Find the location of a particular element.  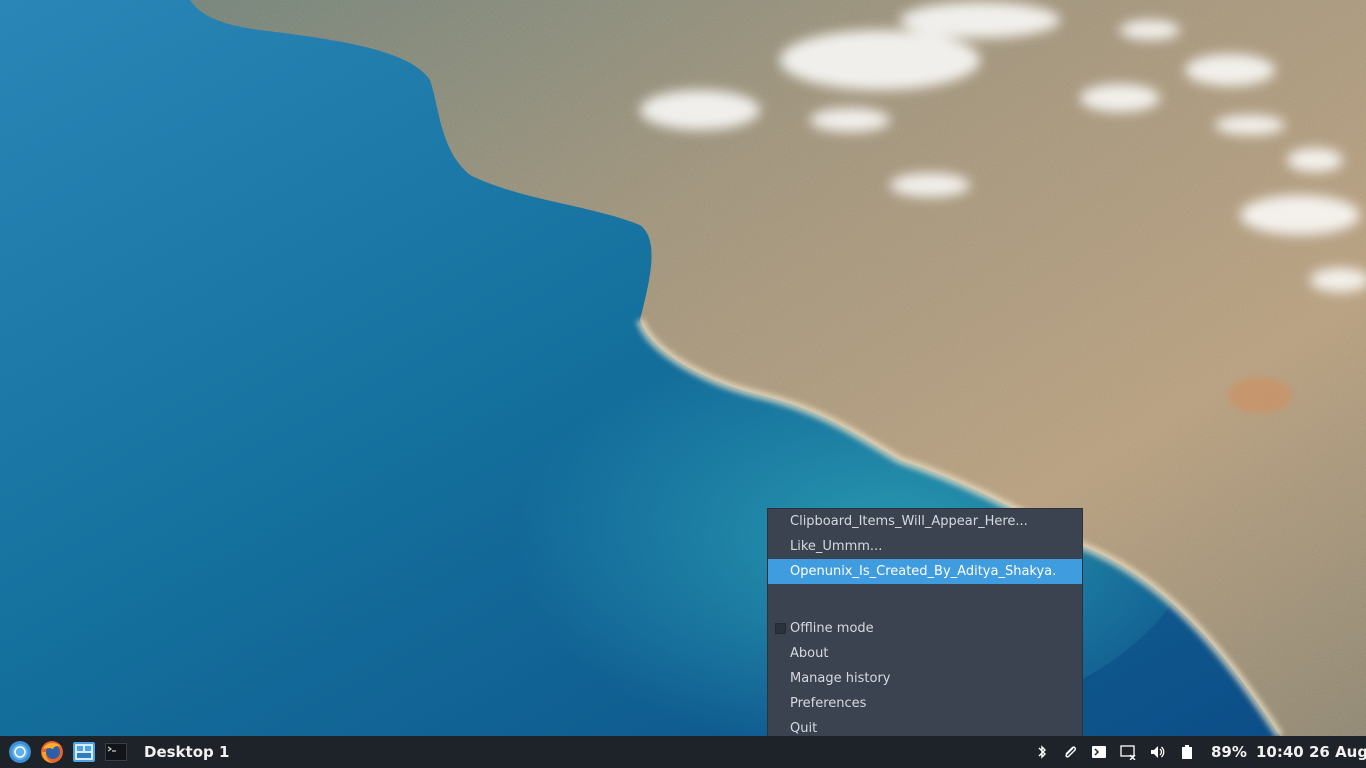

preferences-menu-item: Preferences is located at coordinates (925, 703).